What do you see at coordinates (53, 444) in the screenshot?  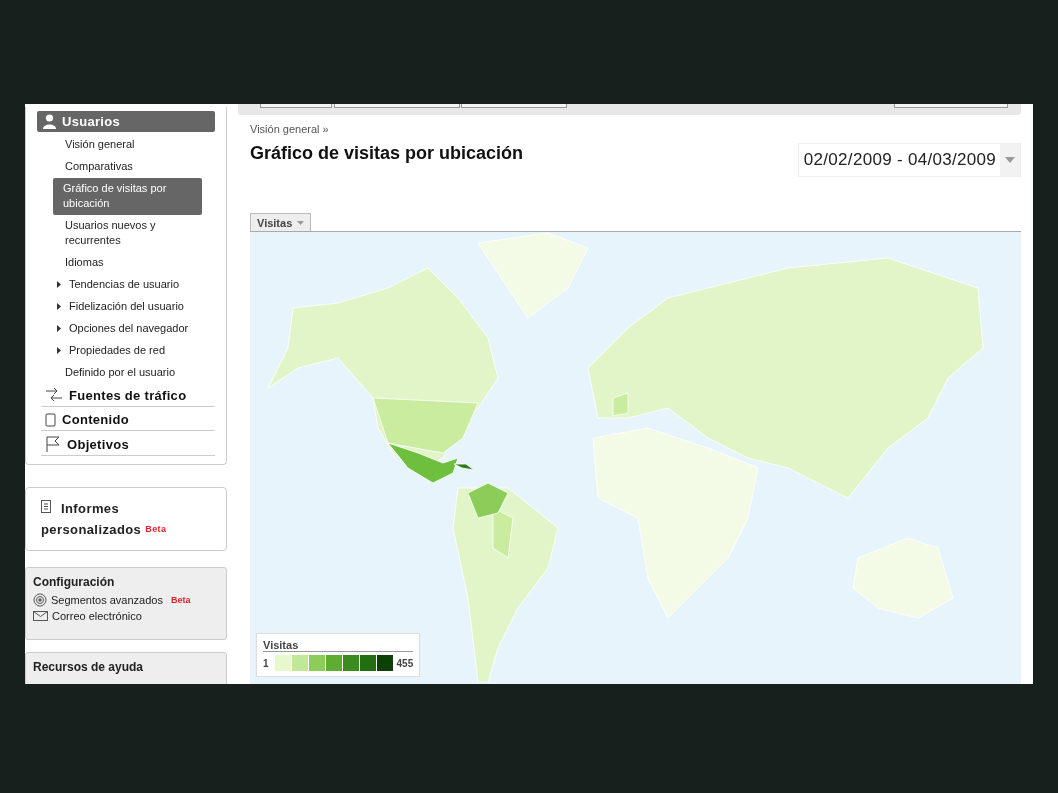 I see `flag-icon` at bounding box center [53, 444].